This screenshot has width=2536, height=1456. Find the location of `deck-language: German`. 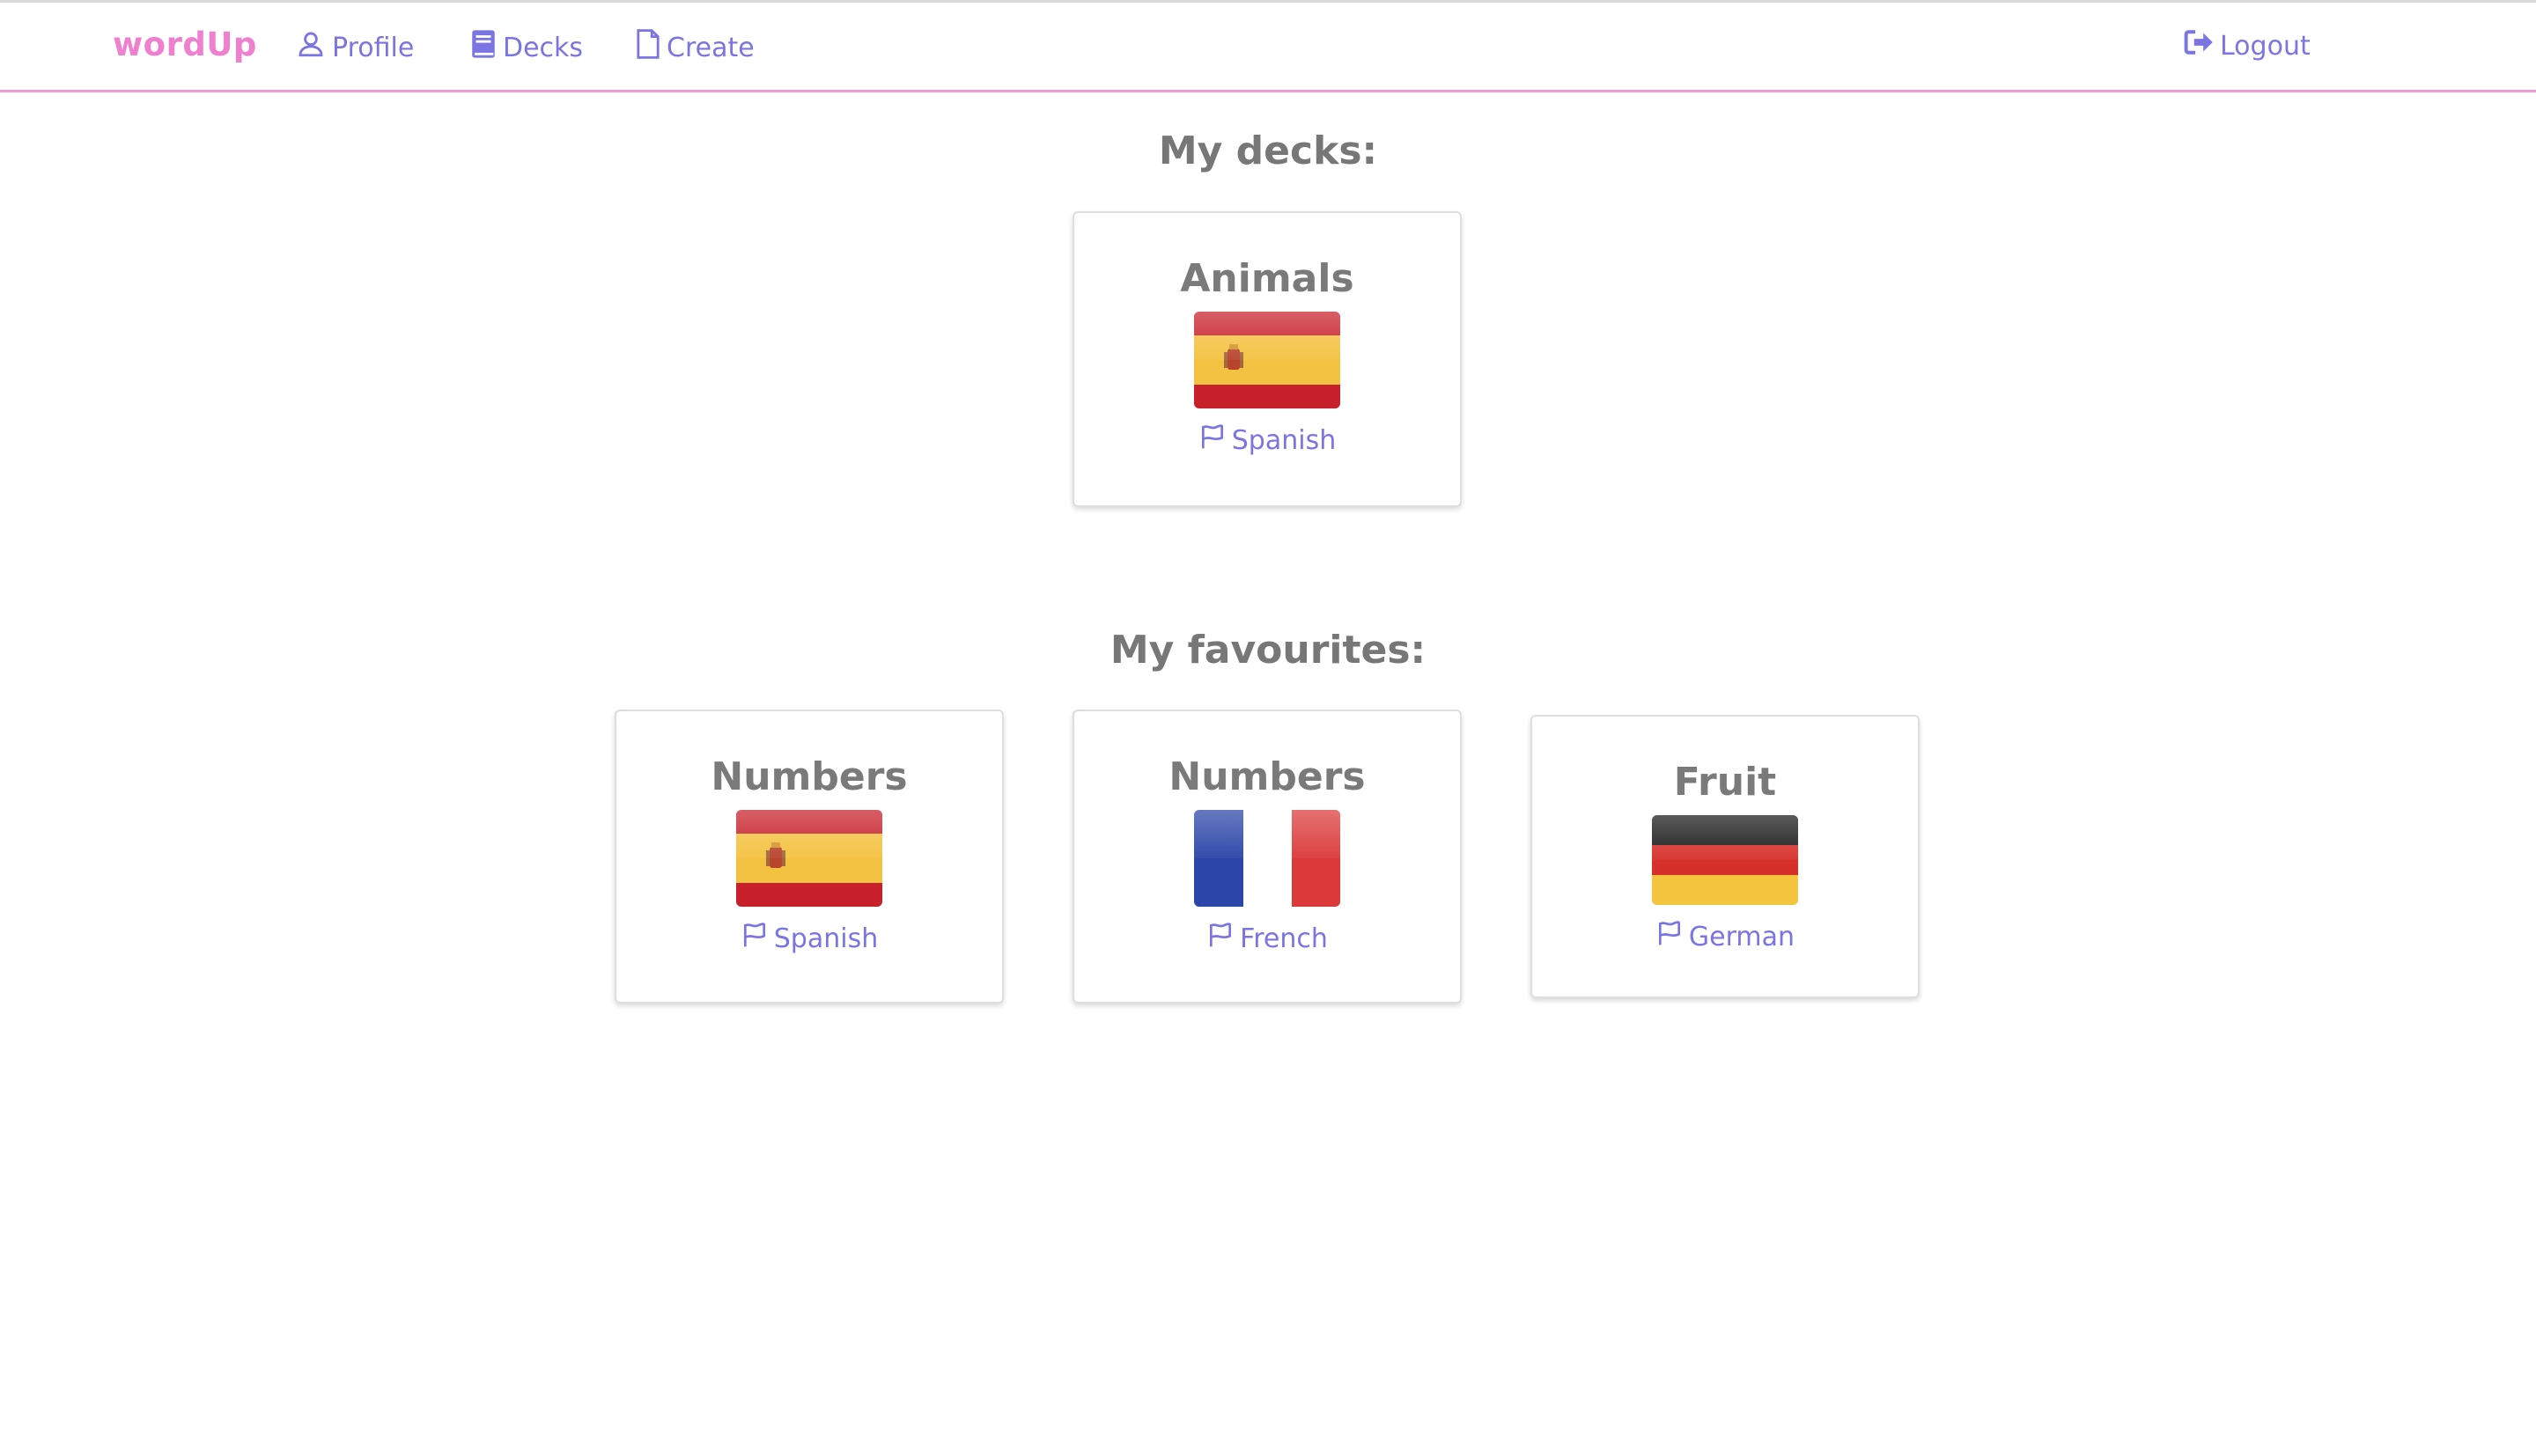

deck-language: German is located at coordinates (1725, 936).